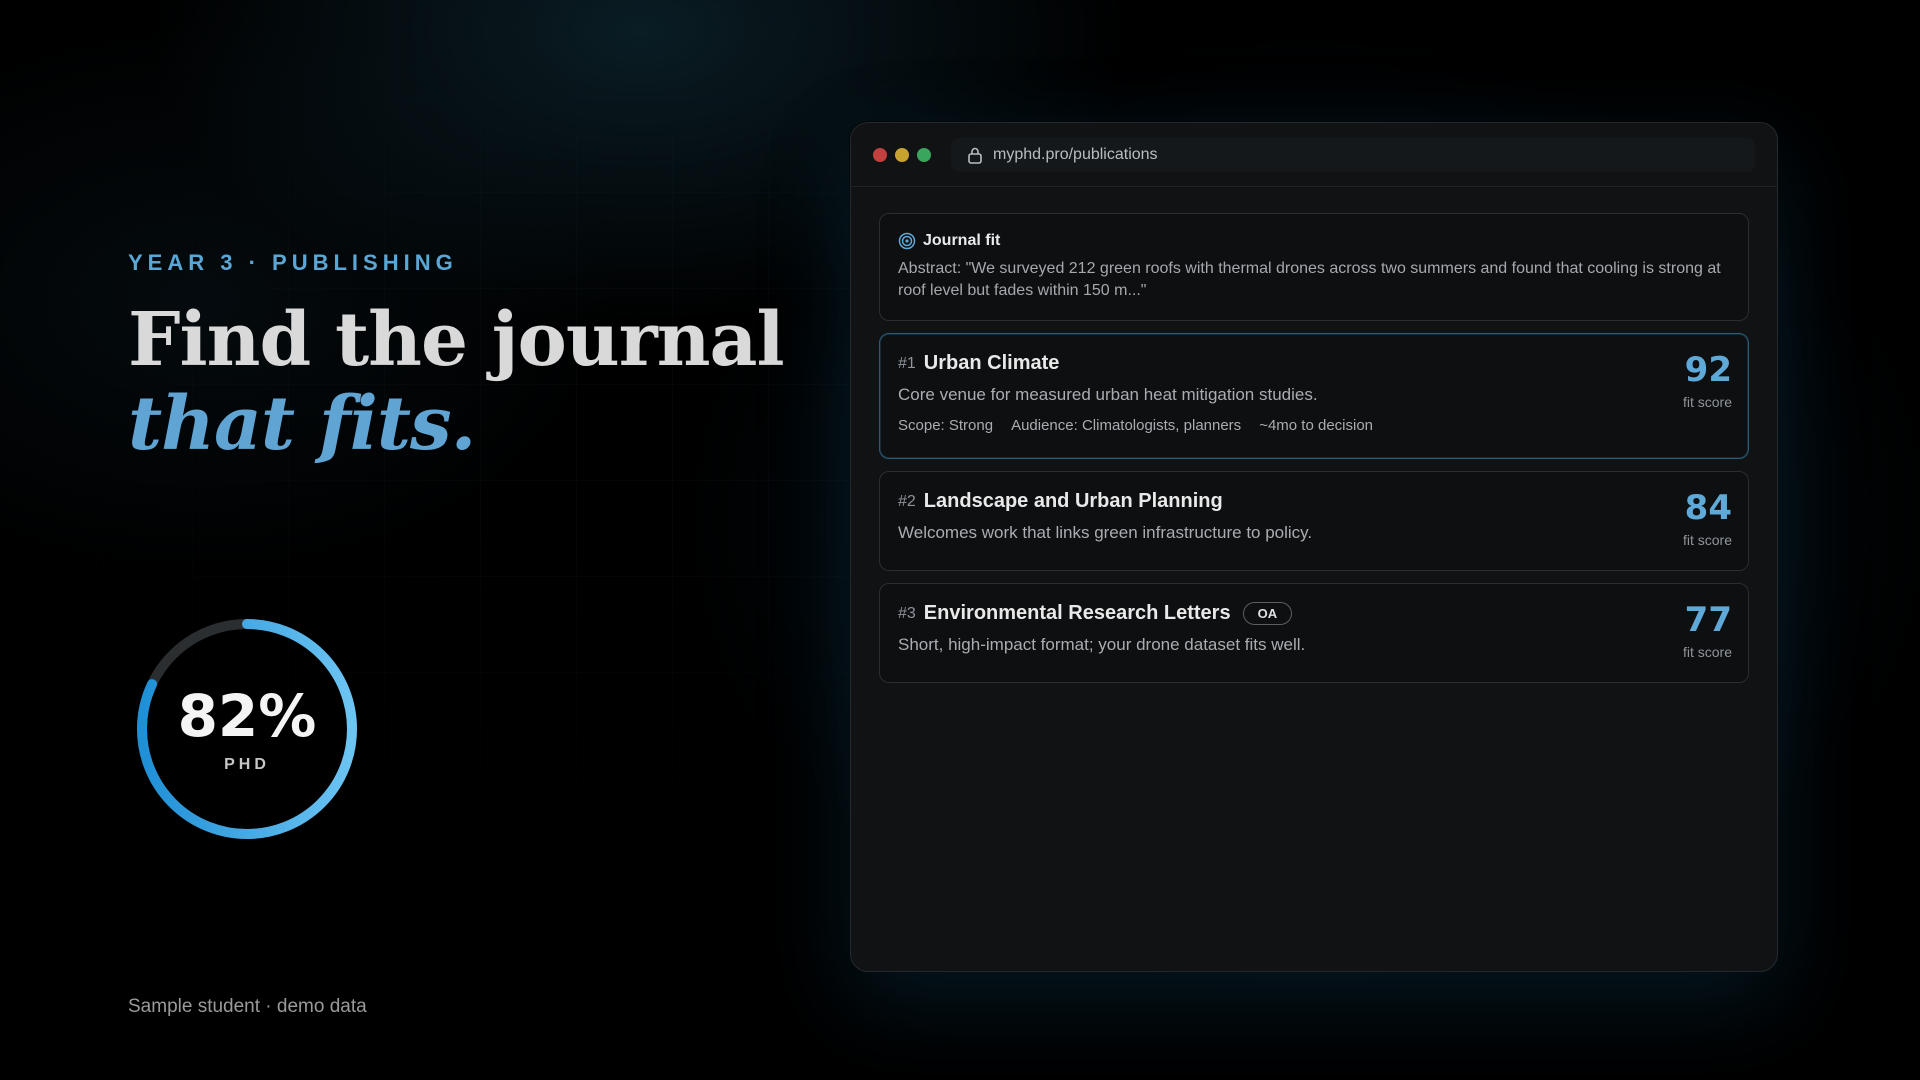  I want to click on fit-score: 92, so click(1708, 370).